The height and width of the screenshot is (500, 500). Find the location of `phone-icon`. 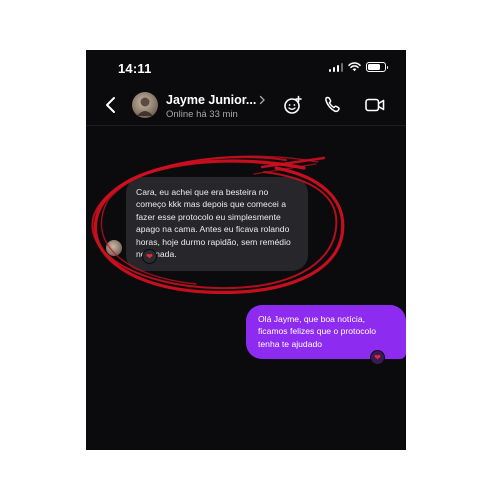

phone-icon is located at coordinates (333, 105).